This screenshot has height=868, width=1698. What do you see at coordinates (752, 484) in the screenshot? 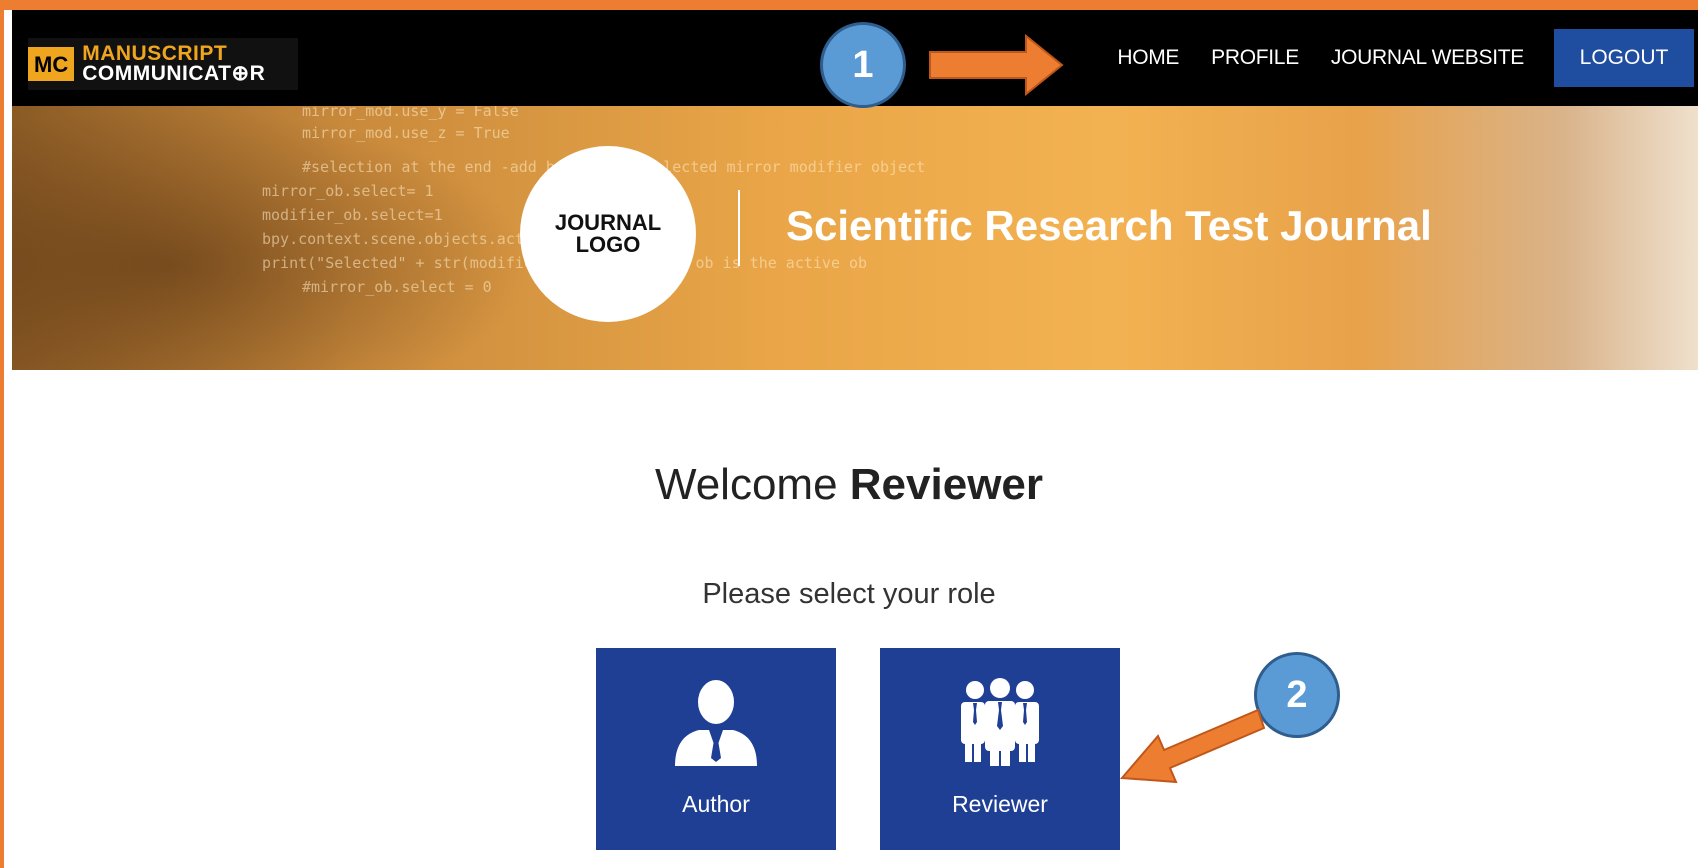
I see `welcome-prefix: Welcome` at bounding box center [752, 484].